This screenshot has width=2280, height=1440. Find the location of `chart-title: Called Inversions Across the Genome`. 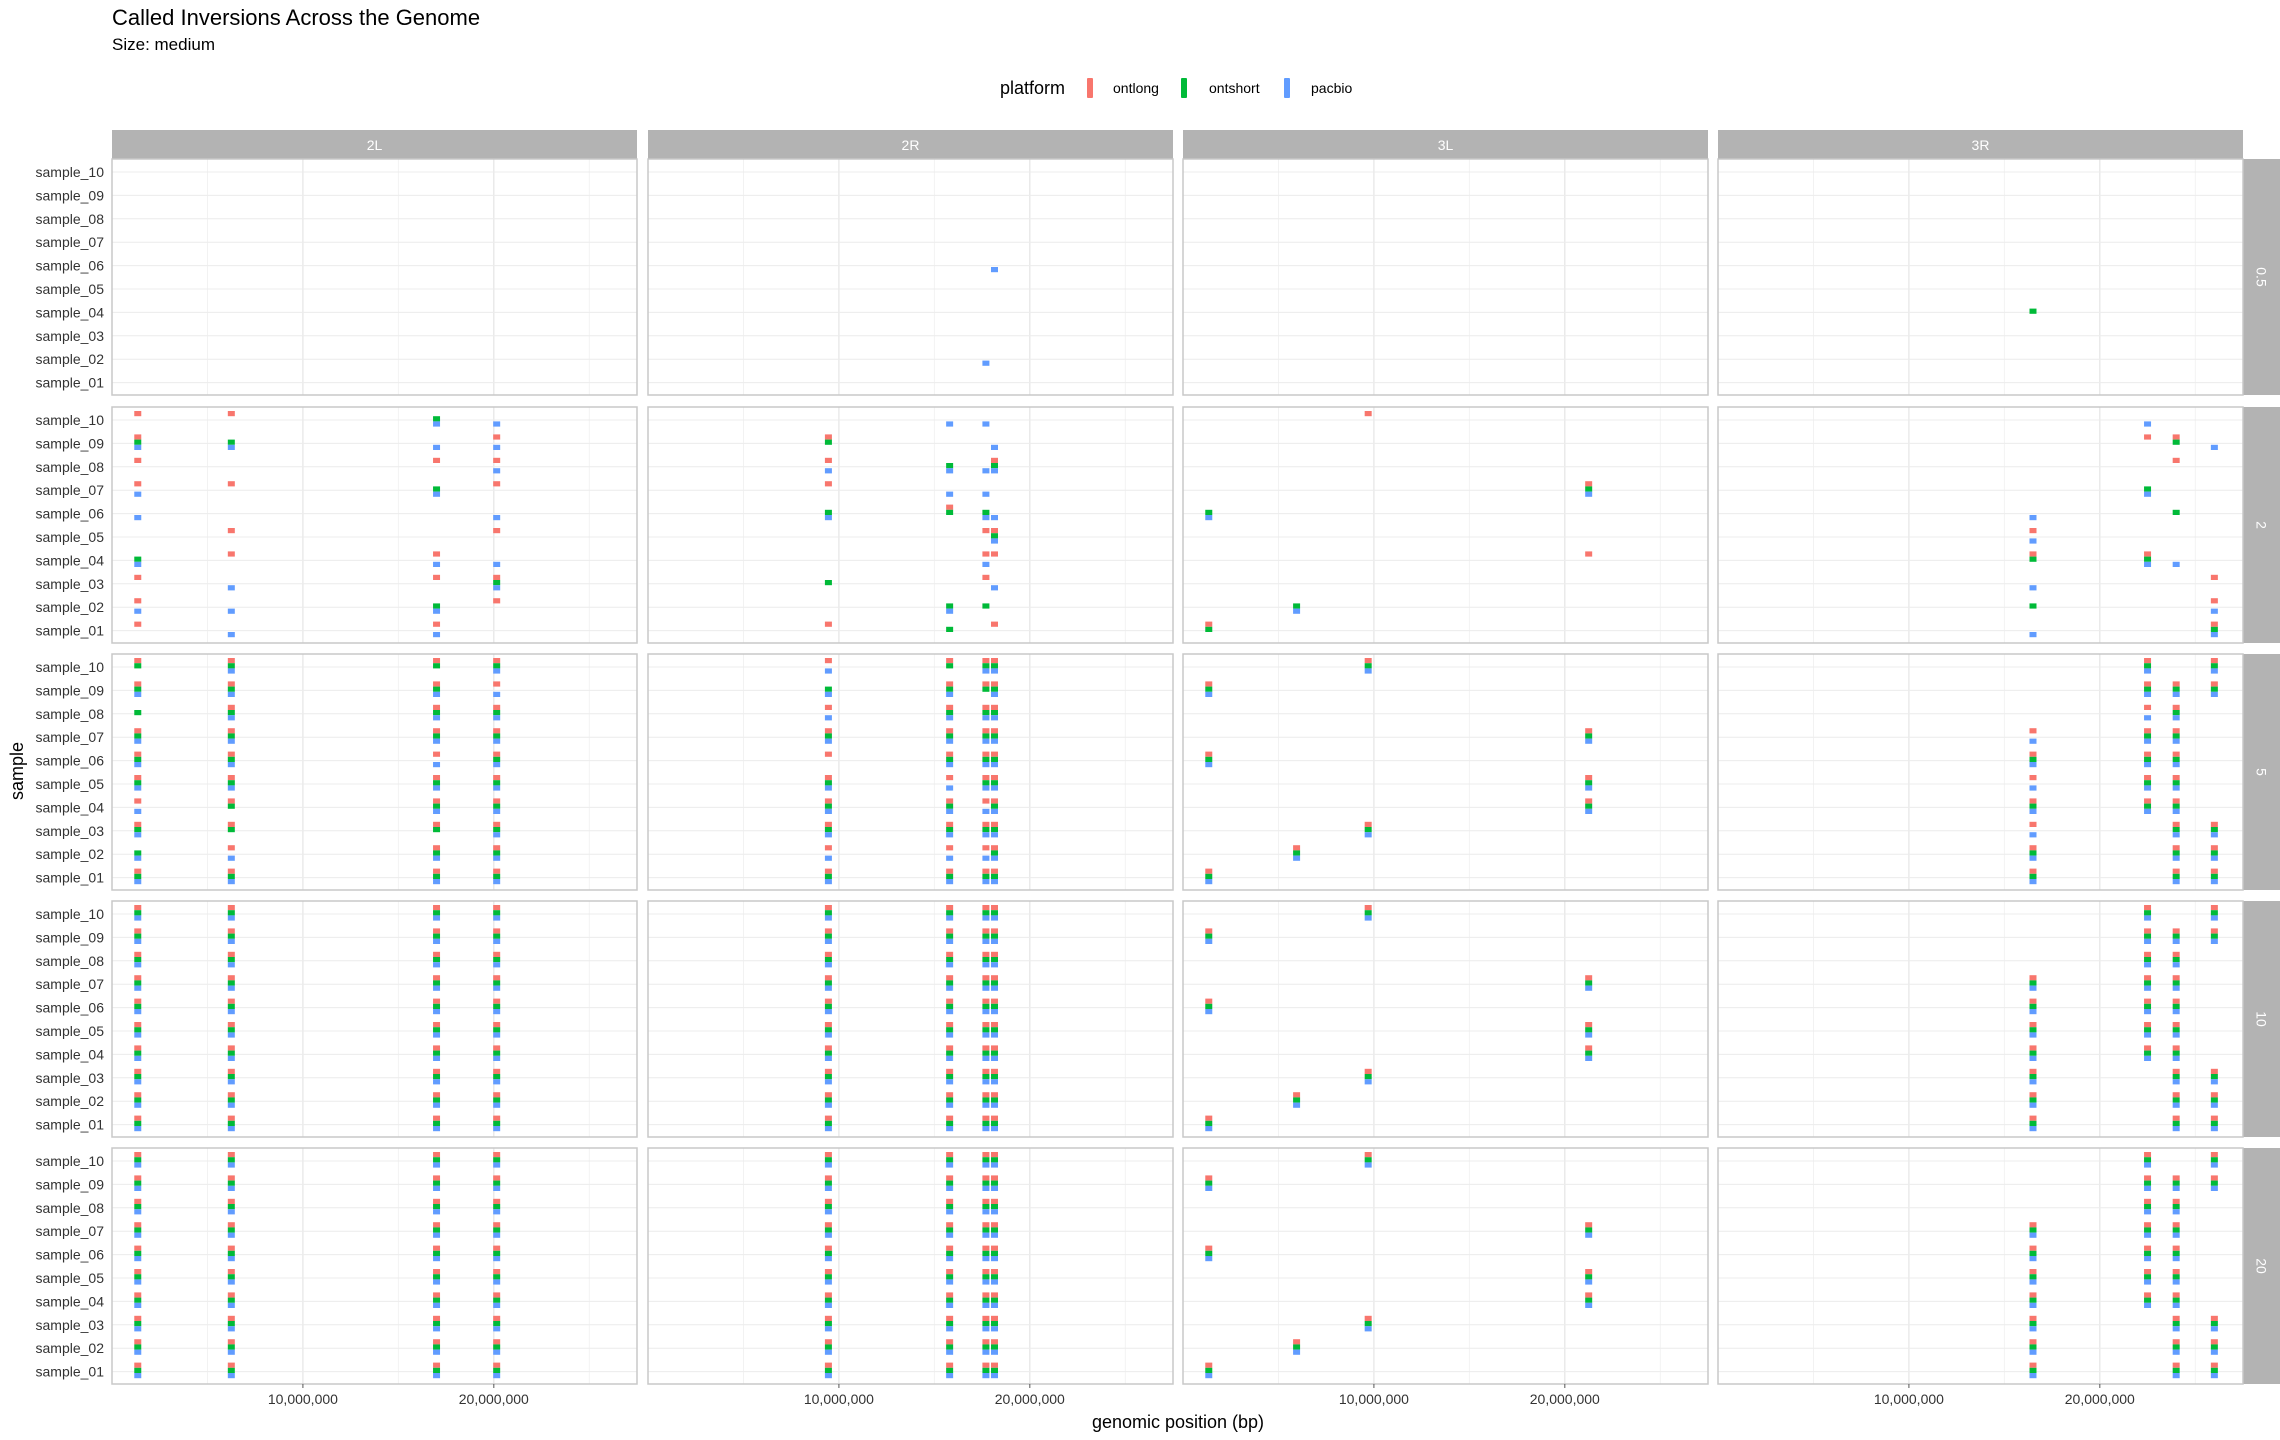

chart-title: Called Inversions Across the Genome is located at coordinates (296, 17).